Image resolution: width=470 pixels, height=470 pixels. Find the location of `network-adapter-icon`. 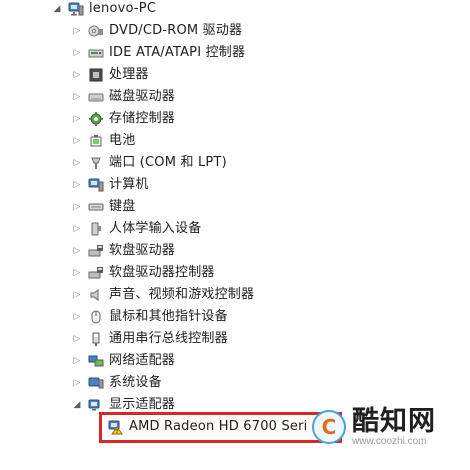

network-adapter-icon is located at coordinates (96, 361).